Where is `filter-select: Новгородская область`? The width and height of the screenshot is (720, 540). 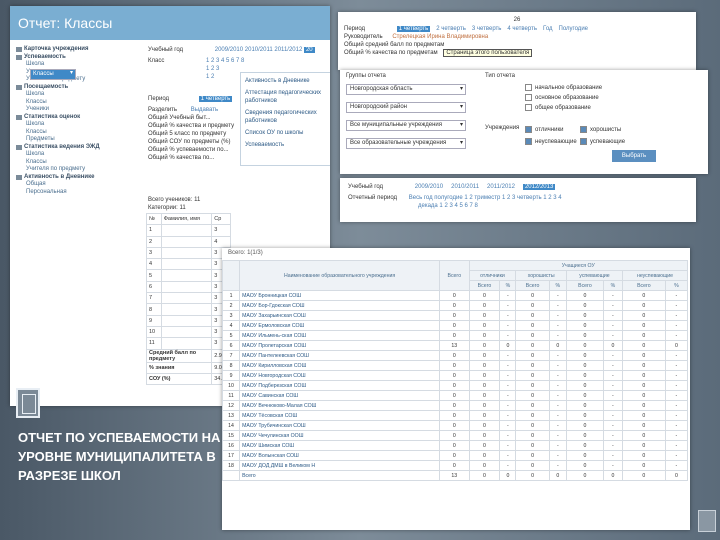 filter-select: Новгородская область is located at coordinates (406, 89).